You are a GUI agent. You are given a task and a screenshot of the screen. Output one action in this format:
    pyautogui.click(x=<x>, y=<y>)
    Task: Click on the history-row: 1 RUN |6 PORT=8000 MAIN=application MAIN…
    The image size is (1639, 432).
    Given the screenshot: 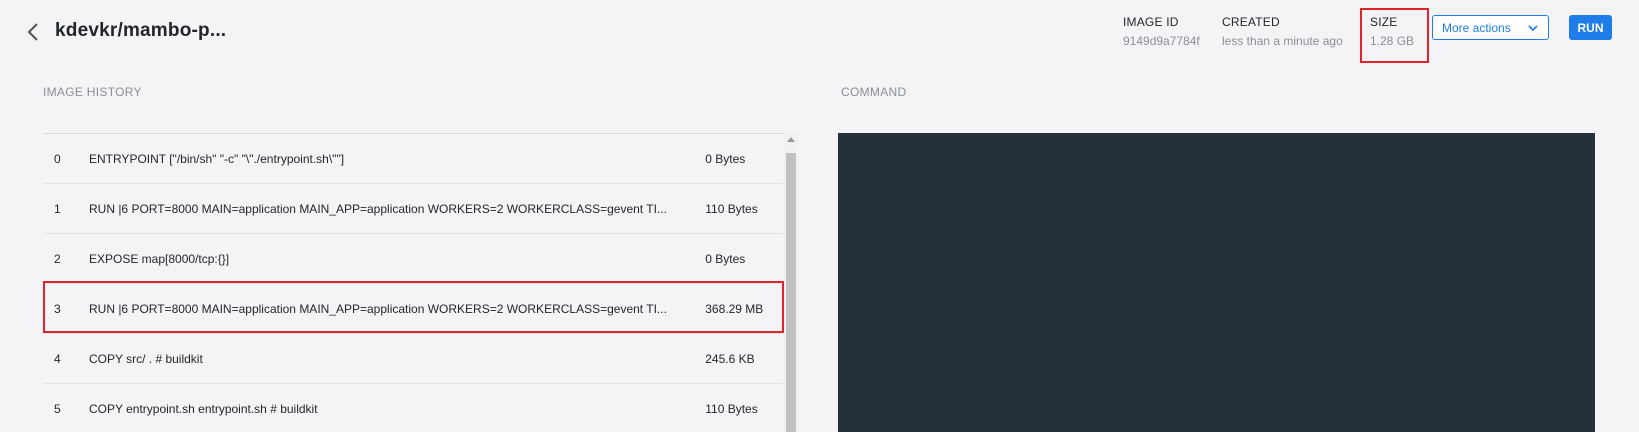 What is the action you would take?
    pyautogui.click(x=413, y=209)
    